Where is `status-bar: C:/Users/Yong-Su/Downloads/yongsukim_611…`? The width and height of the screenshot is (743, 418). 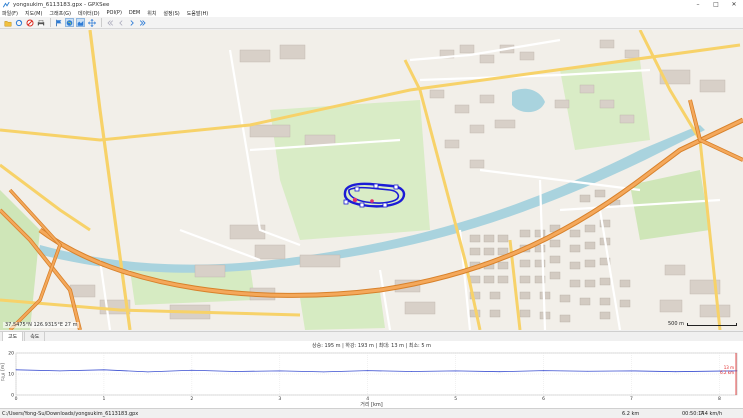 status-bar: C:/Users/Yong-Su/Downloads/yongsukim_611… is located at coordinates (371, 413).